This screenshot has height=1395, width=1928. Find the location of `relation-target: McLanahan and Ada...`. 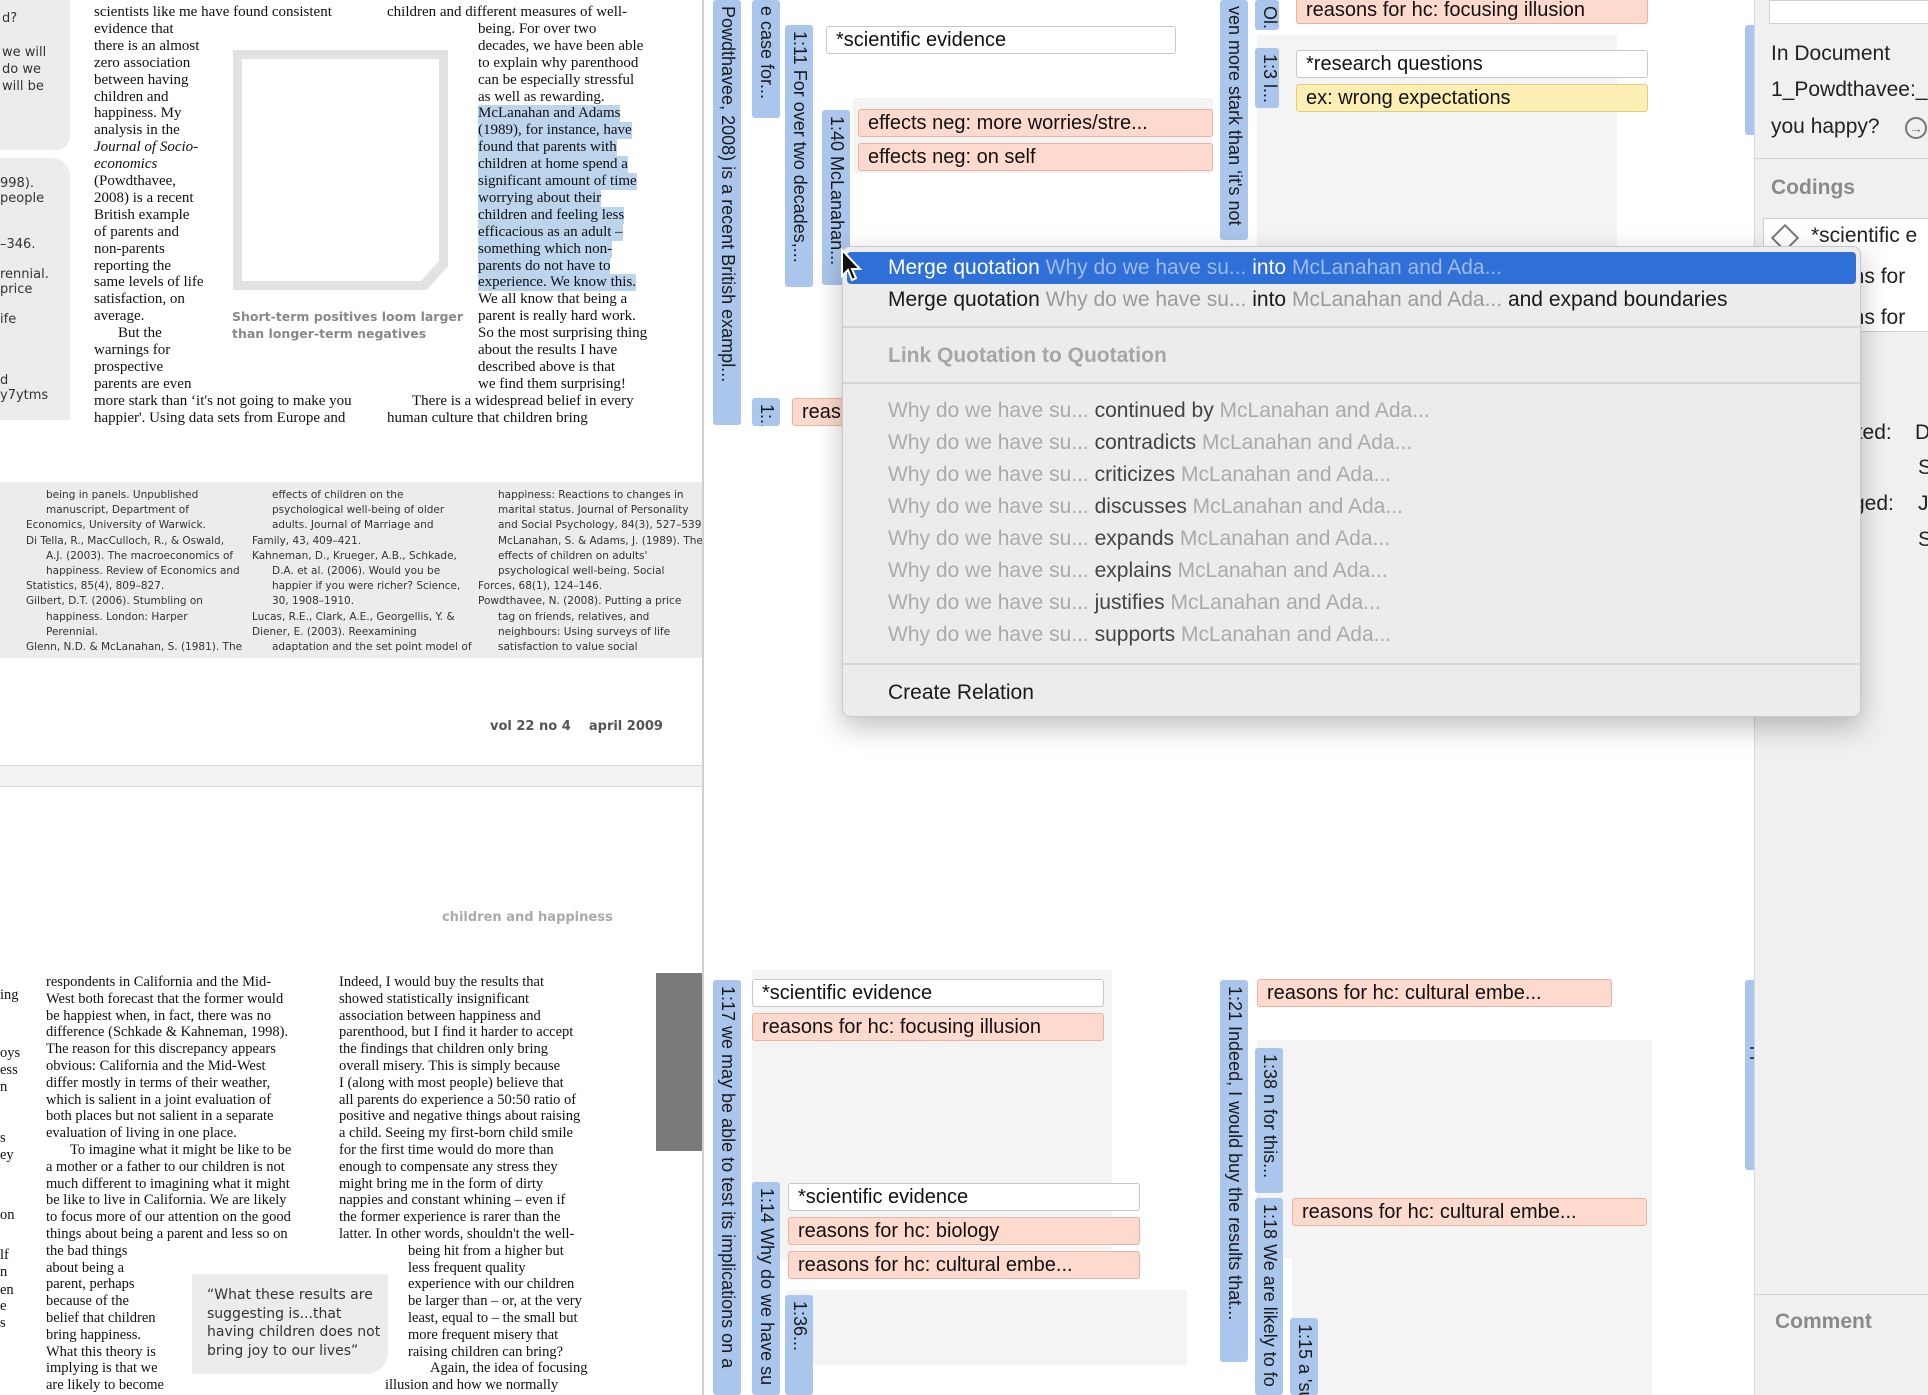

relation-target: McLanahan and Ada... is located at coordinates (1275, 602).